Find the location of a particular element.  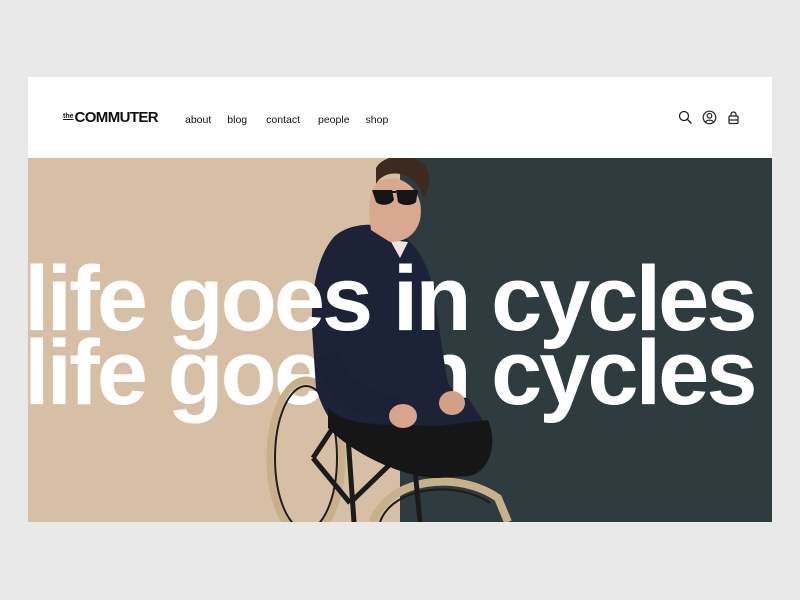

nav-shop: shop is located at coordinates (377, 120).